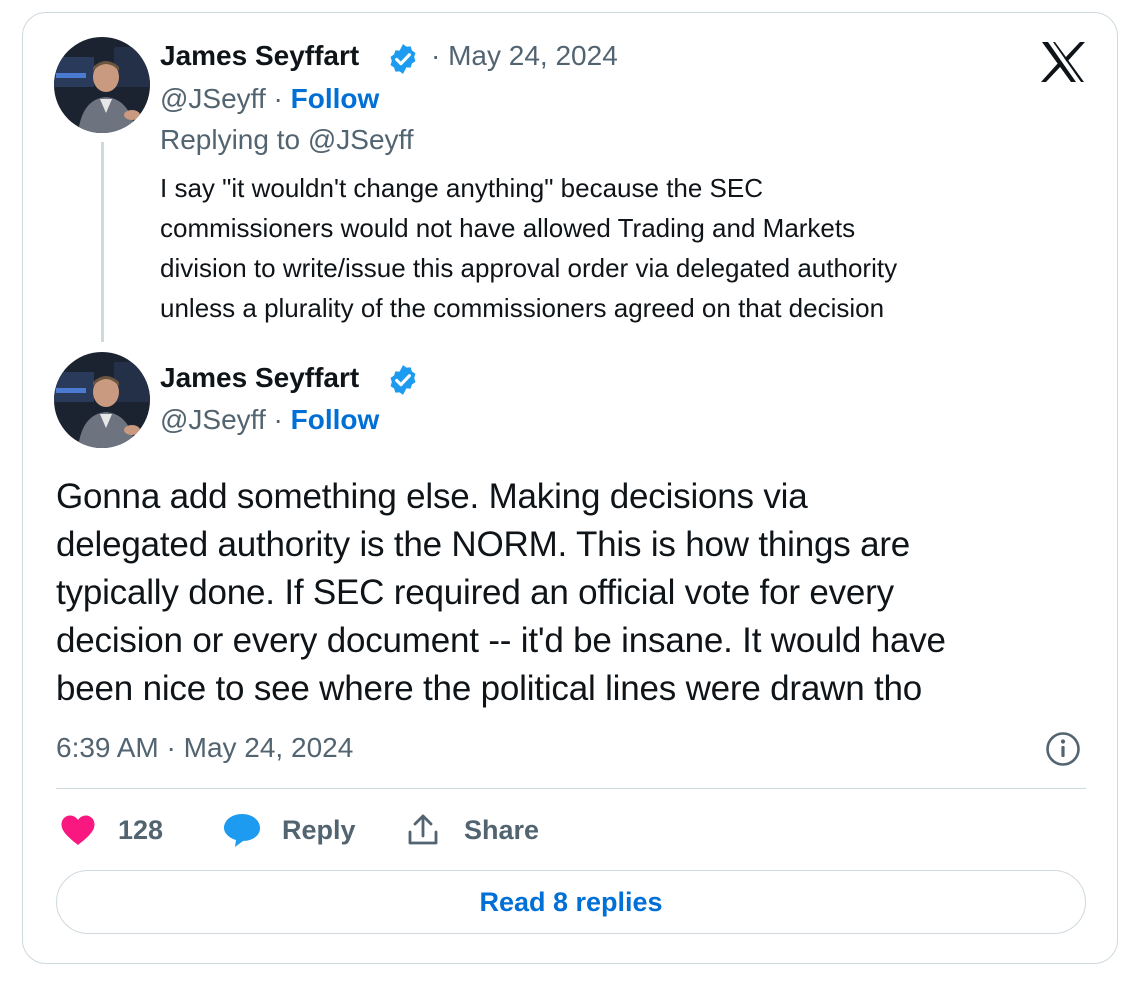 This screenshot has width=1140, height=985. Describe the element at coordinates (78, 830) in the screenshot. I see `heart-icon` at that location.